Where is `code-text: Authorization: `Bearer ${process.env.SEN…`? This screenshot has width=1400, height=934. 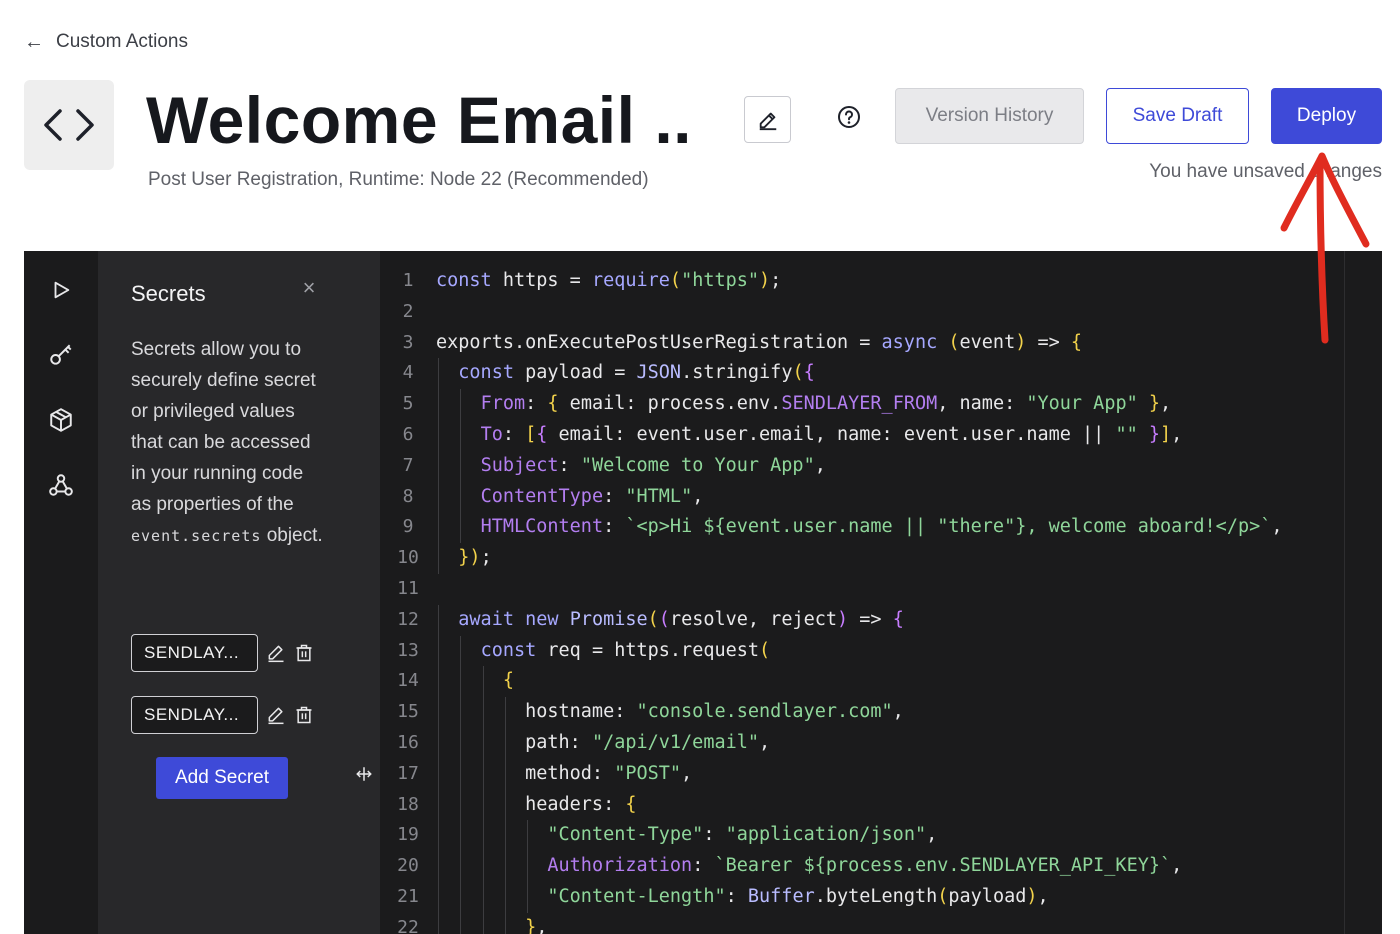
code-text: Authorization: `Bearer ${process.env.SEN… is located at coordinates (865, 866).